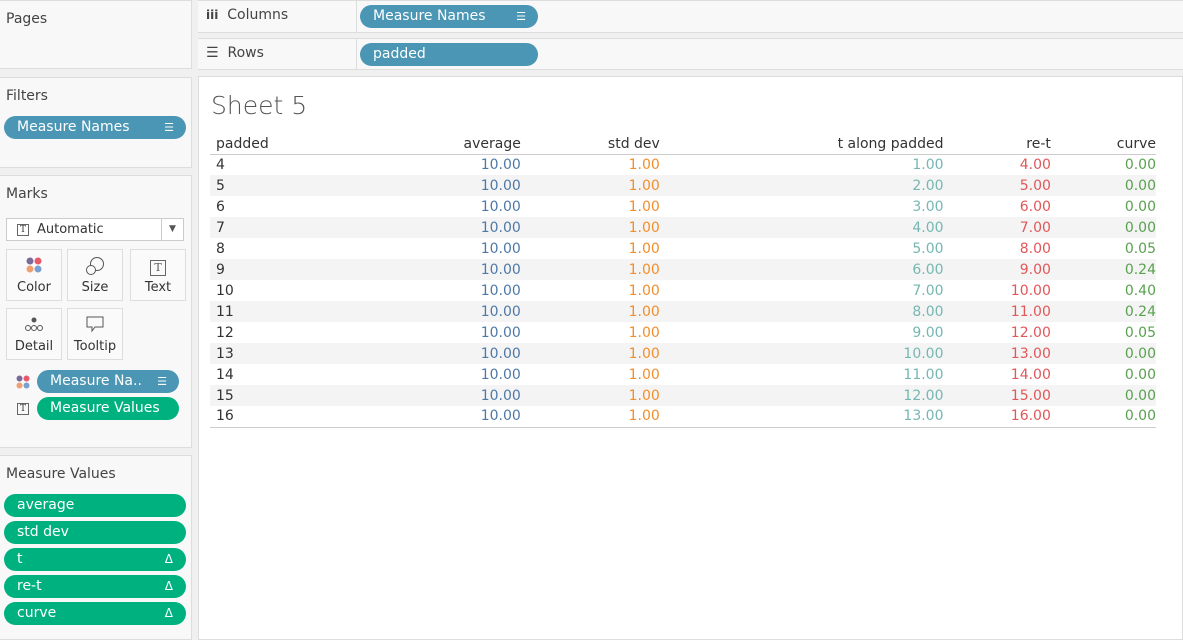  I want to click on filters-title: Filters, so click(27, 96).